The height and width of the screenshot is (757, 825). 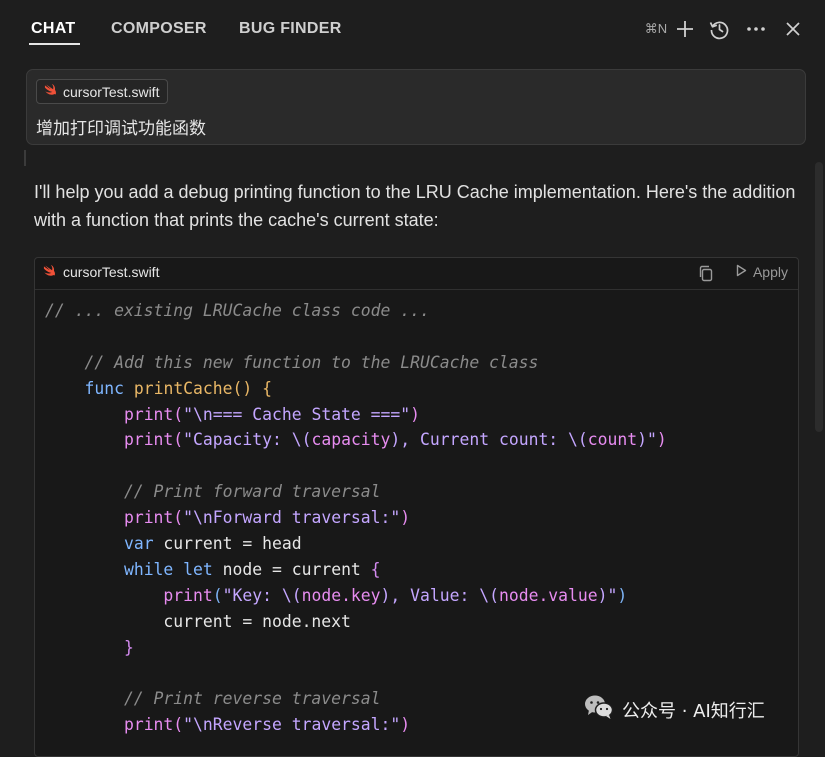 I want to click on code-line: // Print reverse traversal, so click(x=356, y=699).